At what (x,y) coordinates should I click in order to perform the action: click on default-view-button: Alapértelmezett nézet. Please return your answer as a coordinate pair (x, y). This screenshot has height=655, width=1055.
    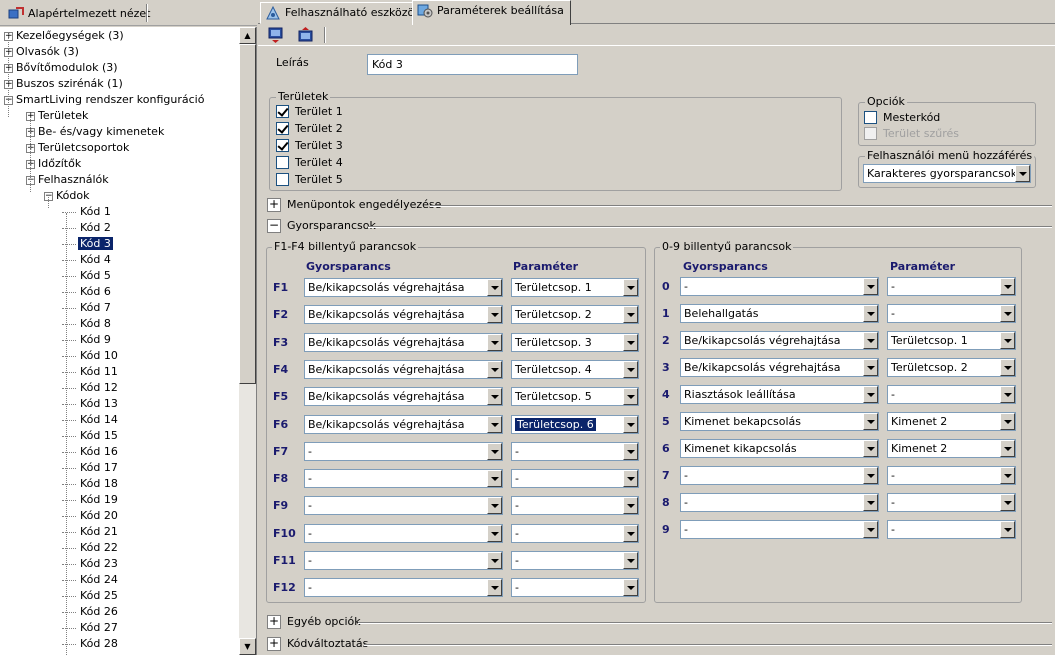
    Looking at the image, I should click on (80, 13).